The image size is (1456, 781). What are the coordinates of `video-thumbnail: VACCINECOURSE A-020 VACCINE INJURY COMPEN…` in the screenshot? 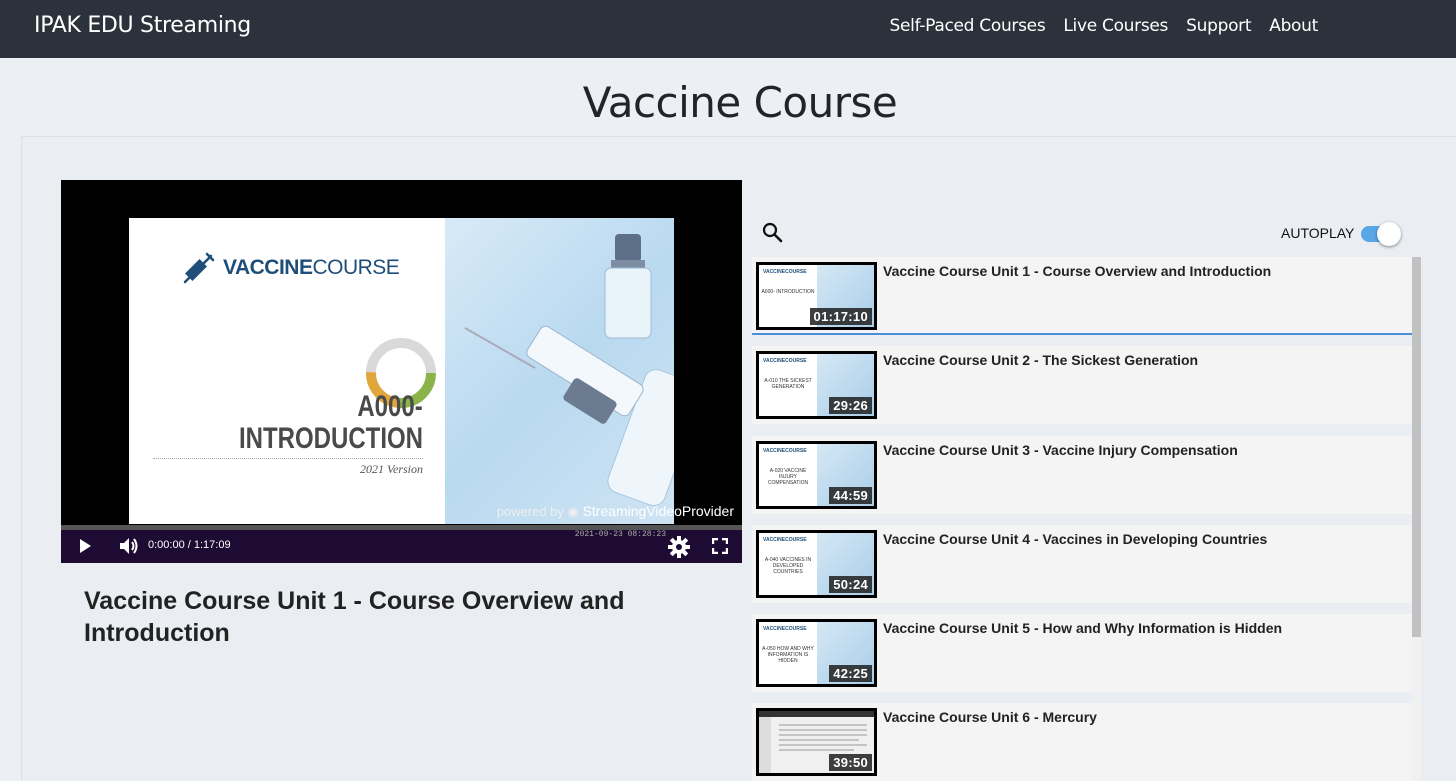 It's located at (816, 475).